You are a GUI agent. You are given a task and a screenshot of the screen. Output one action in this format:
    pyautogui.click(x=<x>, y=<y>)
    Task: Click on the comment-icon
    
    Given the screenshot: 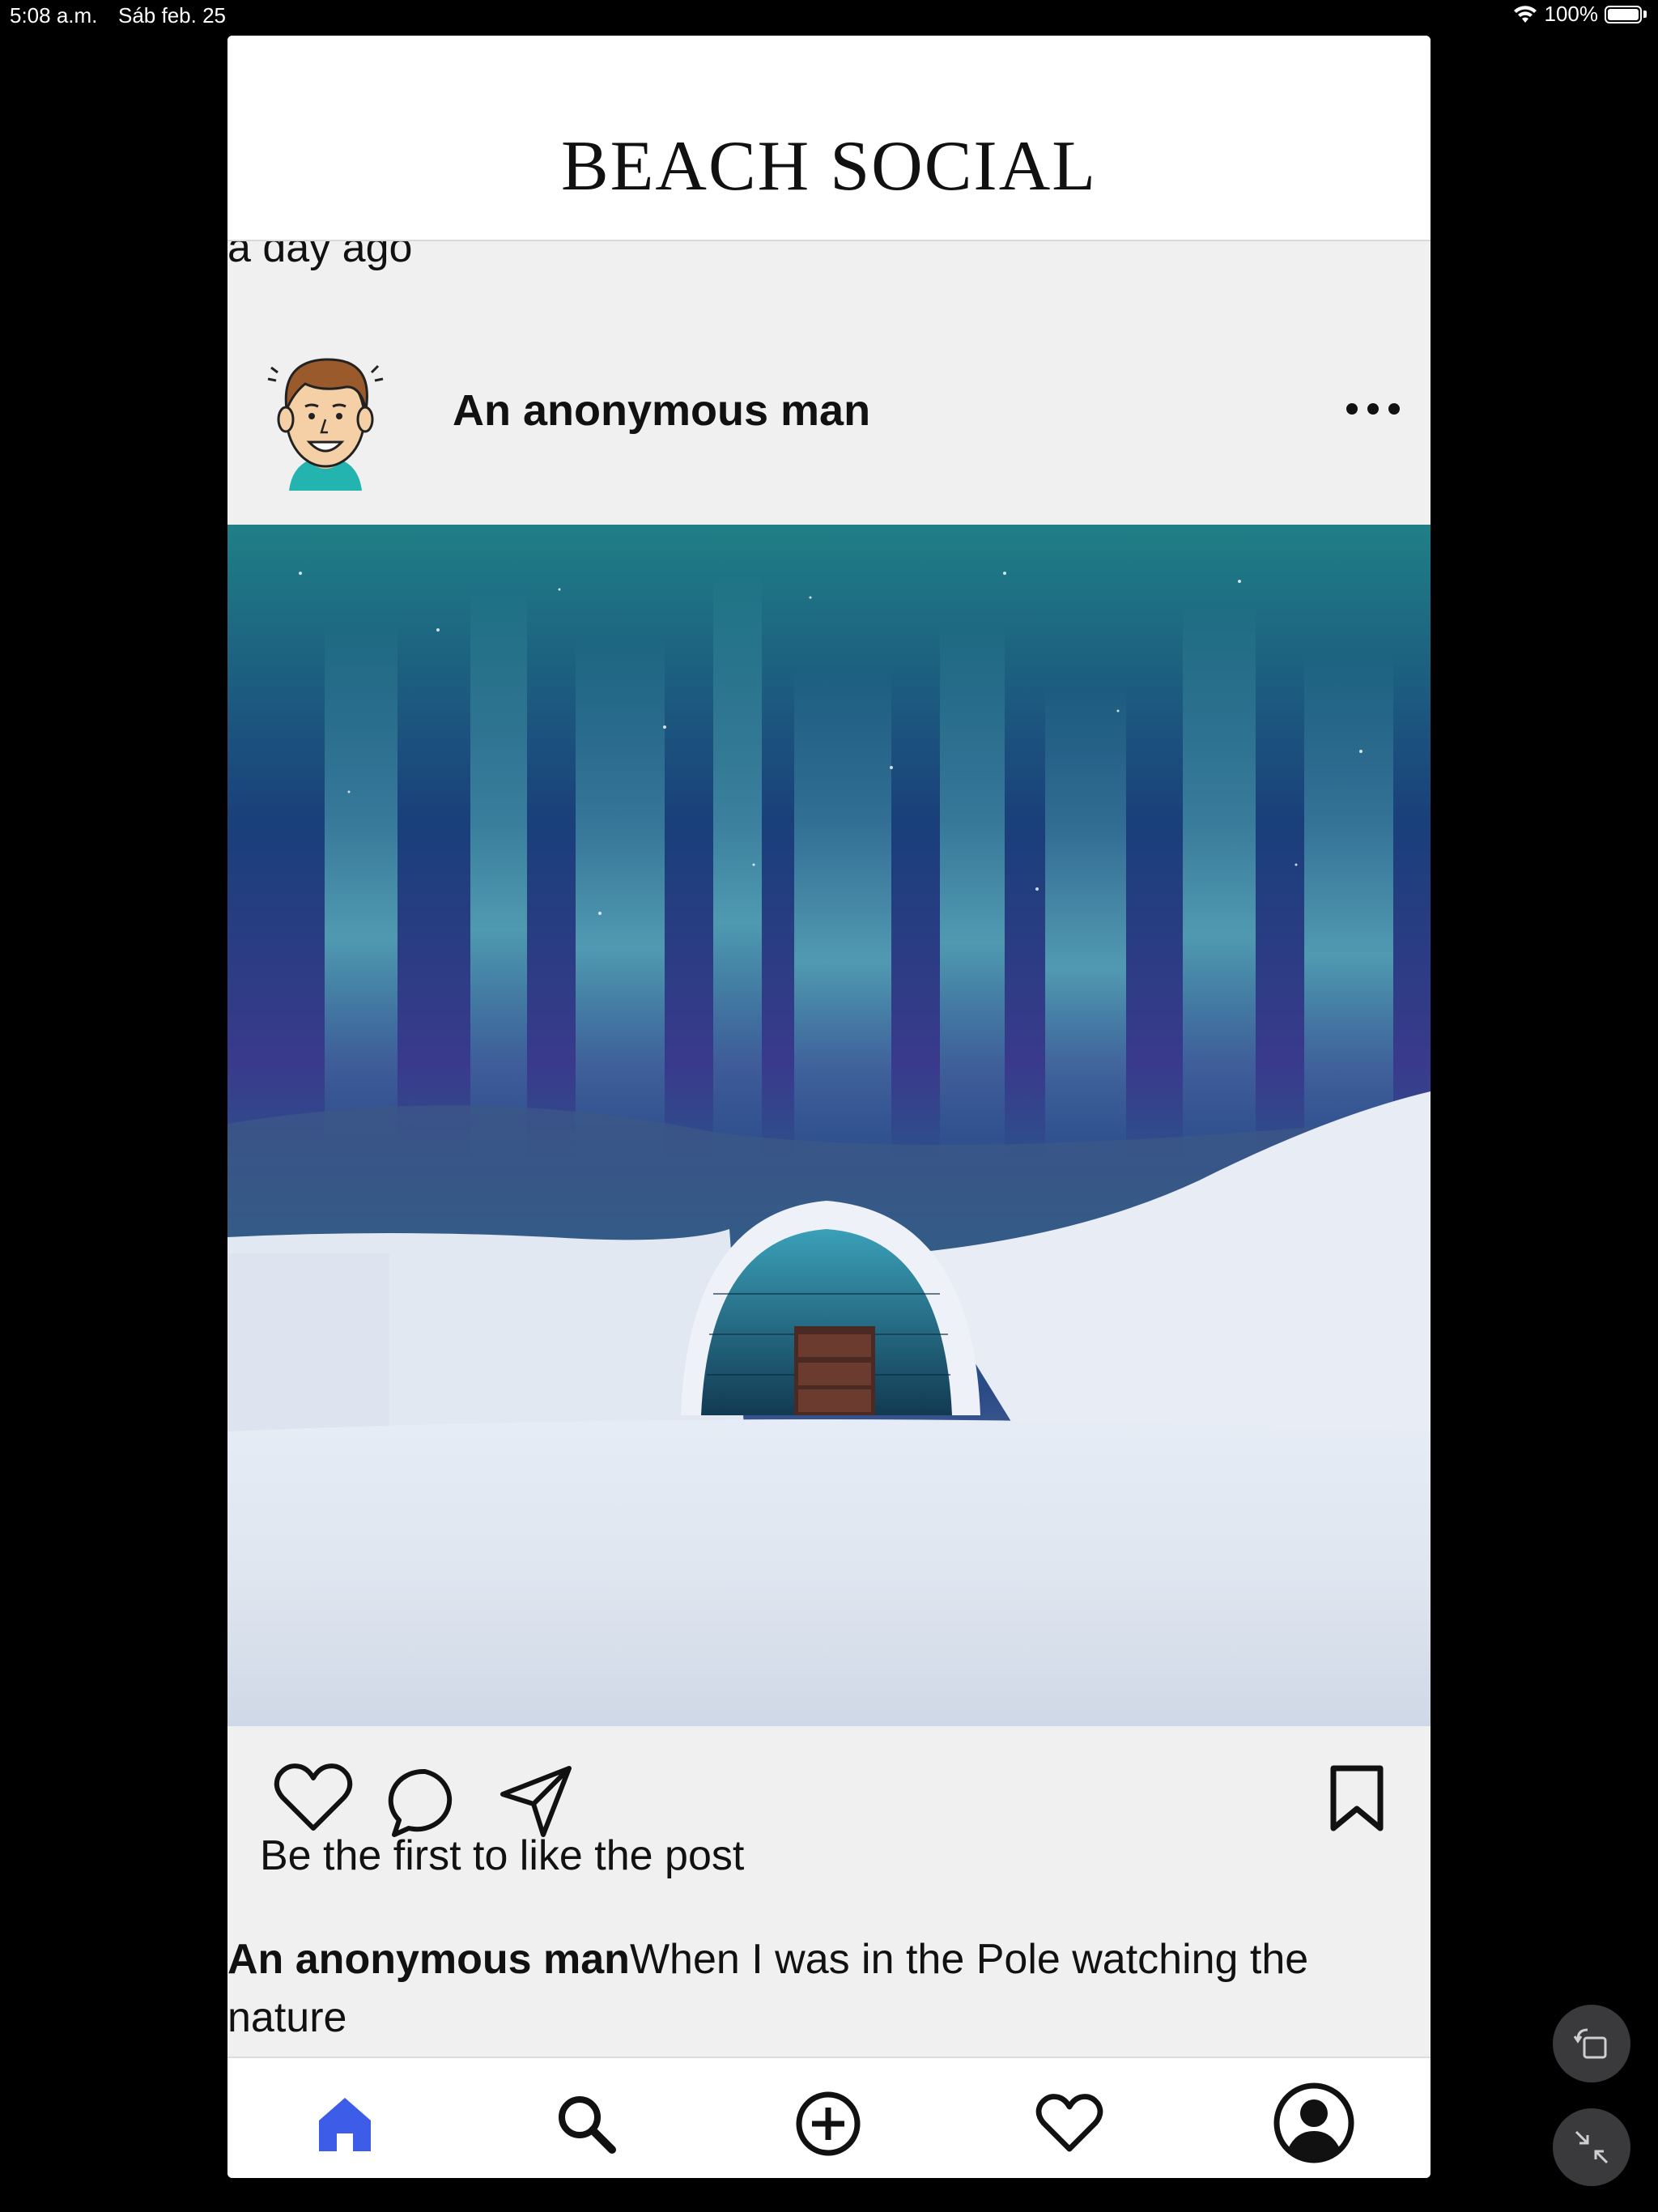 What is the action you would take?
    pyautogui.click(x=425, y=1804)
    